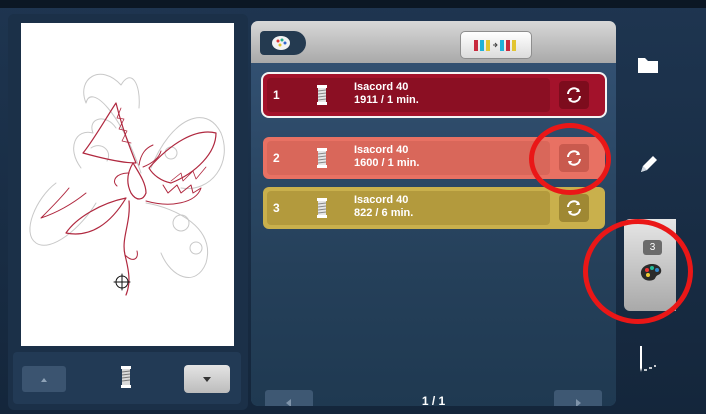  I want to click on color-tab, so click(283, 43).